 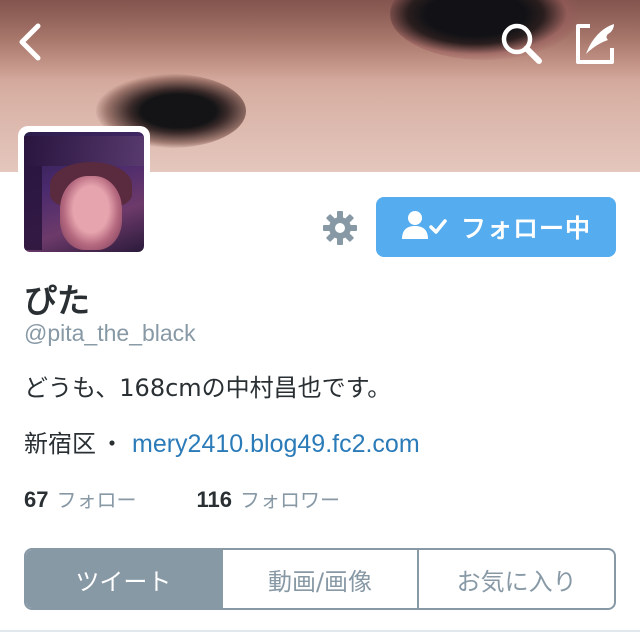 I want to click on profile-meta: 新宿区 ・ mery2410.blog49.fc2.com, so click(x=222, y=441).